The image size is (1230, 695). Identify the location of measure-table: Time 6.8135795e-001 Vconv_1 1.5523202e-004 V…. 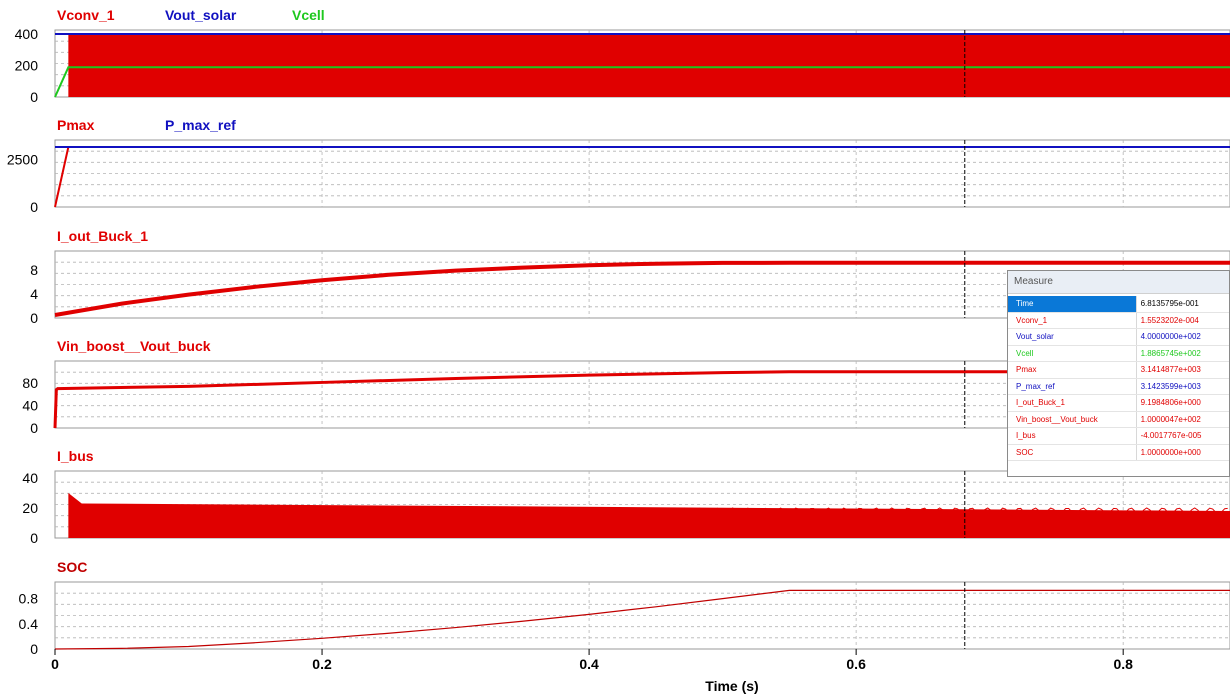
(1118, 378).